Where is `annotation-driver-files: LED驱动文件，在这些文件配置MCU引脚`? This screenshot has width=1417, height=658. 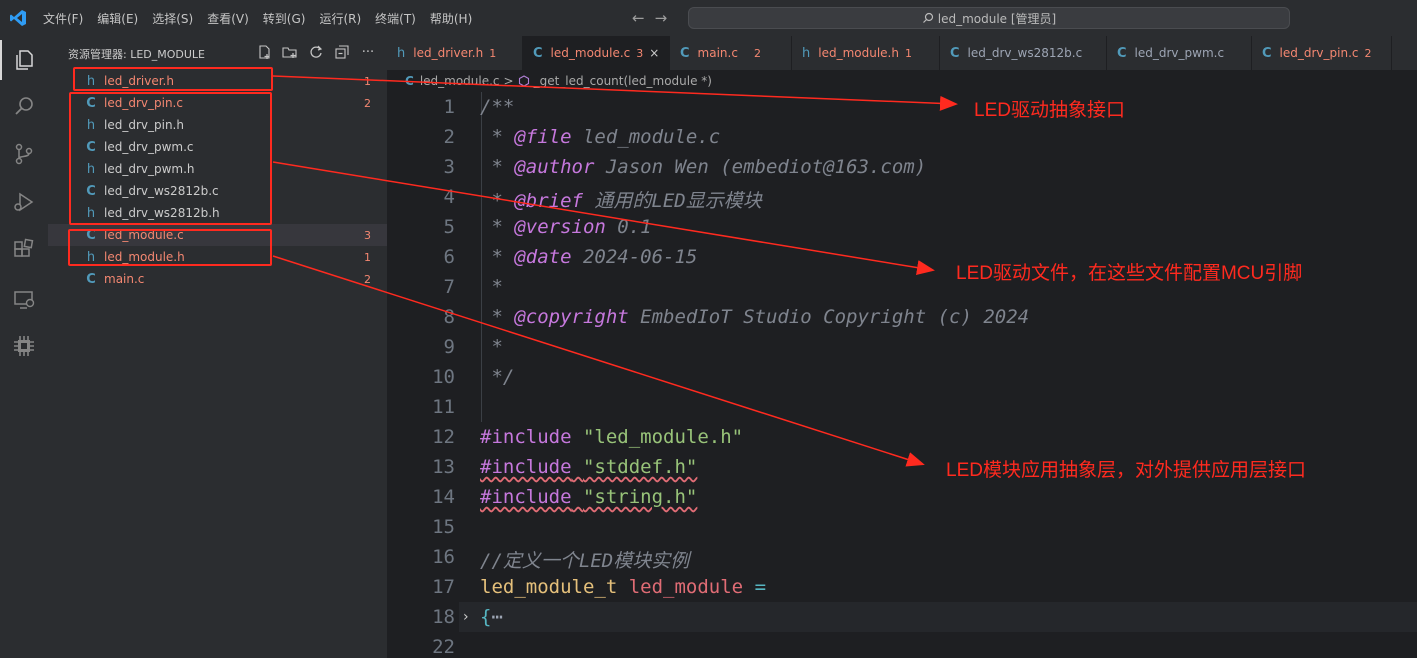 annotation-driver-files: LED驱动文件，在这些文件配置MCU引脚 is located at coordinates (1129, 273).